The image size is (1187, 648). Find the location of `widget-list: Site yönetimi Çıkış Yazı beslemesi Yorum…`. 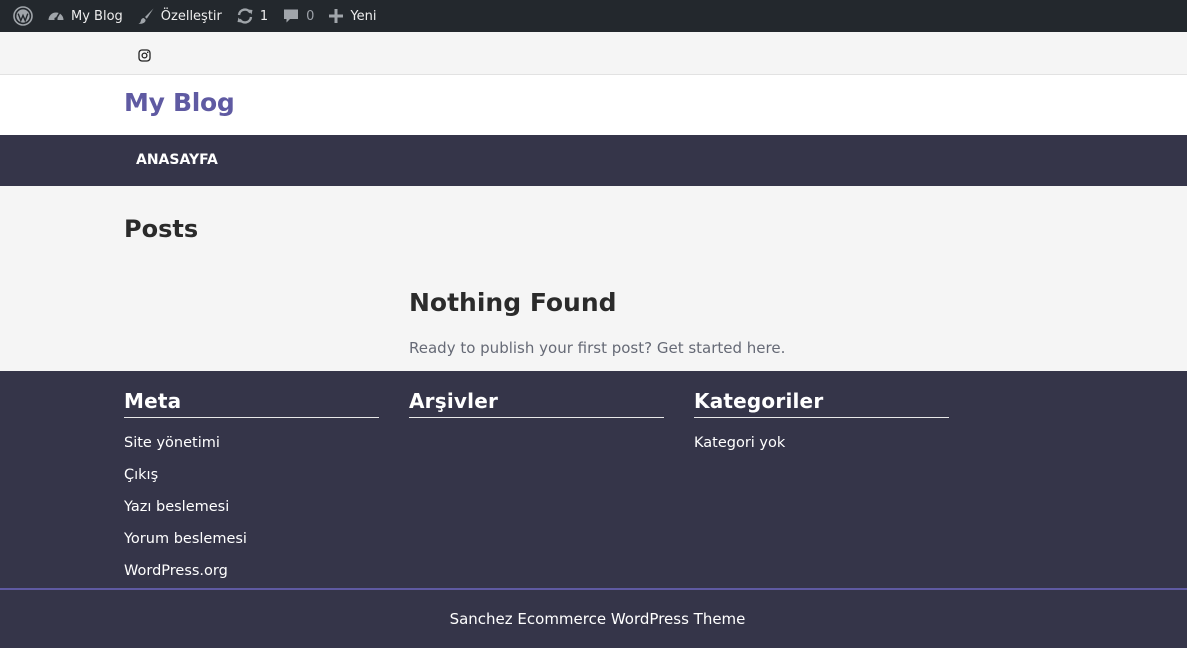

widget-list: Site yönetimi Çıkış Yazı beslemesi Yorum… is located at coordinates (251, 513).